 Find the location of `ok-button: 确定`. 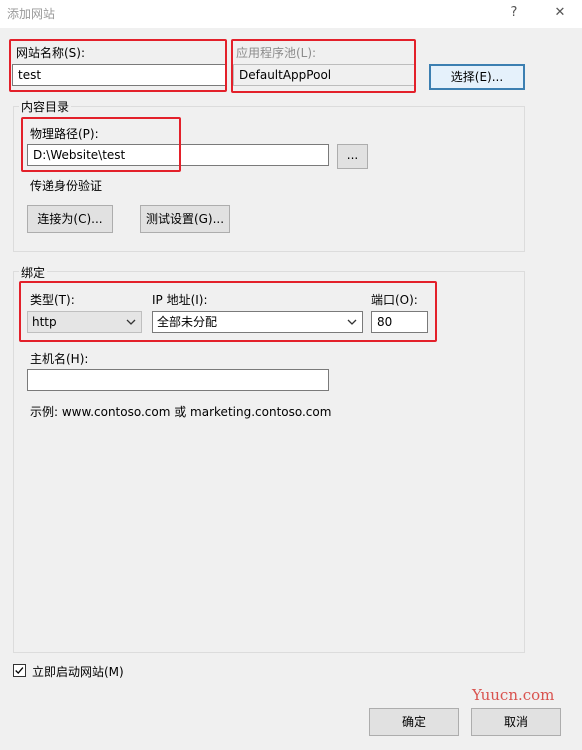

ok-button: 确定 is located at coordinates (414, 722).